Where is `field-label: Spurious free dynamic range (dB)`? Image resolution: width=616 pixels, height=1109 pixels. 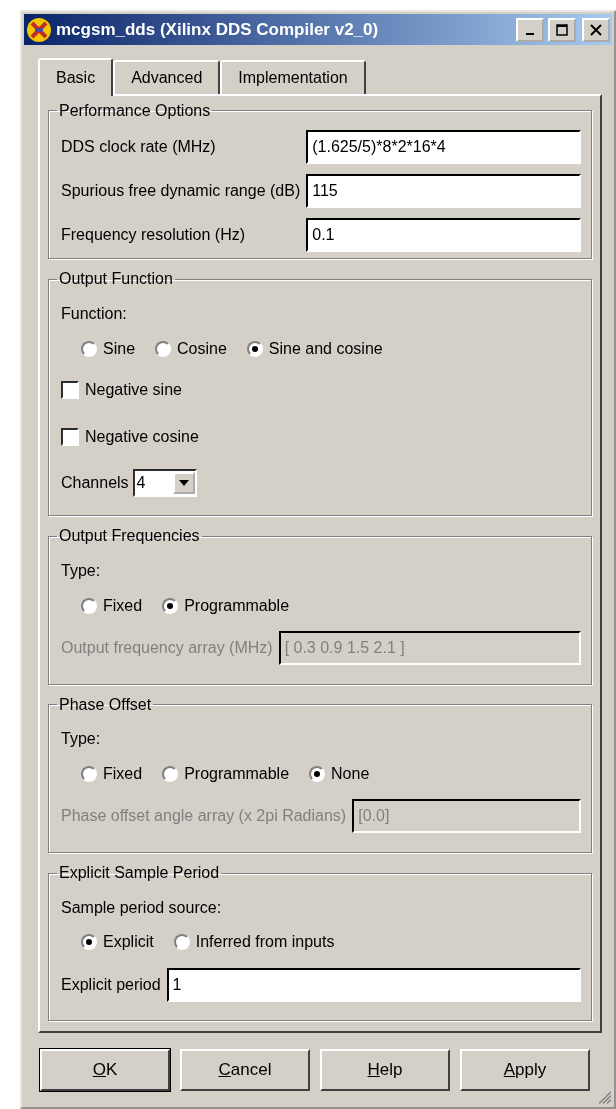 field-label: Spurious free dynamic range (dB) is located at coordinates (181, 190).